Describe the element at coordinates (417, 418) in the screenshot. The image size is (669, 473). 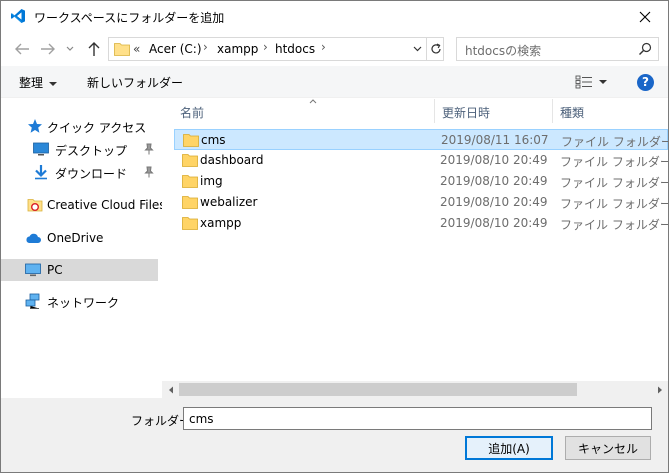
I see `folder-name-input` at that location.